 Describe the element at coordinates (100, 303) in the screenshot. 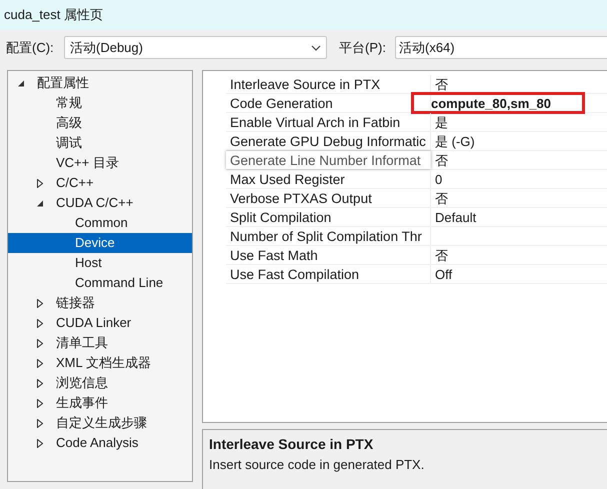

I see `tree-item: 链接器` at that location.